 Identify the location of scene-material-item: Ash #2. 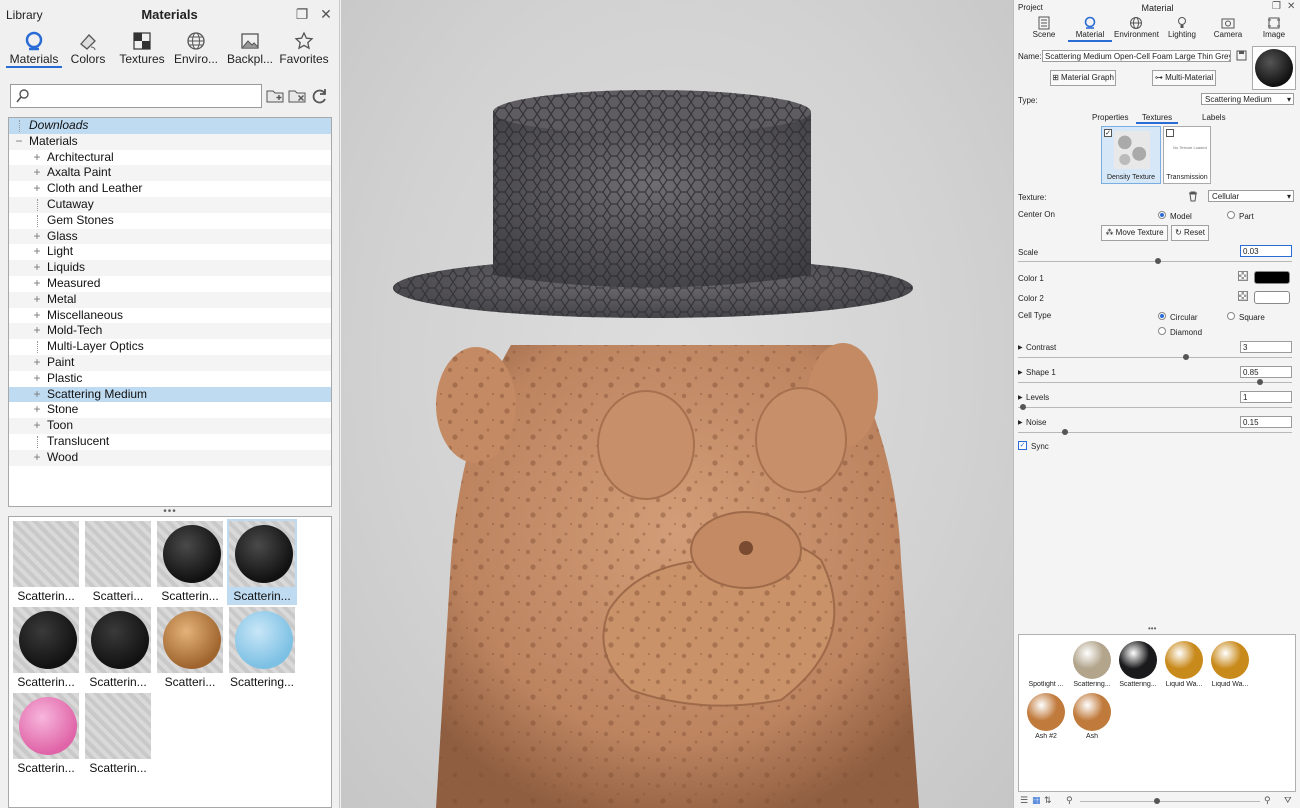
(1046, 719).